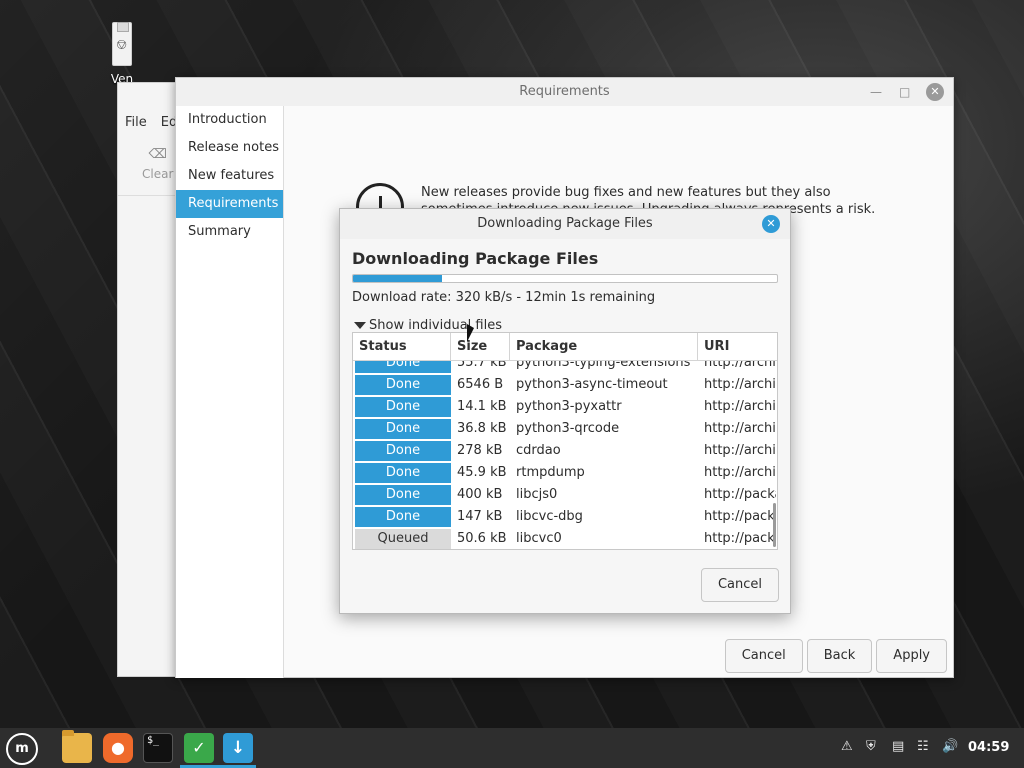 This screenshot has width=1024, height=768. What do you see at coordinates (229, 204) in the screenshot?
I see `sidebar-item-requirements: Requirements` at bounding box center [229, 204].